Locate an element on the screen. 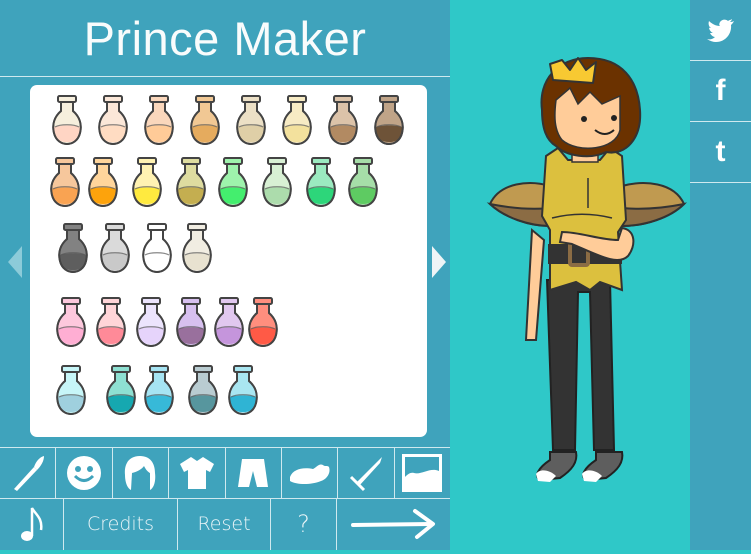 The height and width of the screenshot is (554, 751). sword-icon is located at coordinates (365, 474).